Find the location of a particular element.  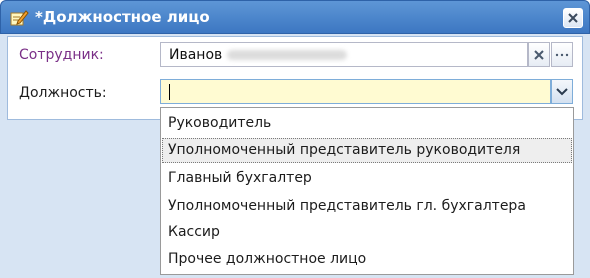

position-dropdown-button is located at coordinates (562, 91).